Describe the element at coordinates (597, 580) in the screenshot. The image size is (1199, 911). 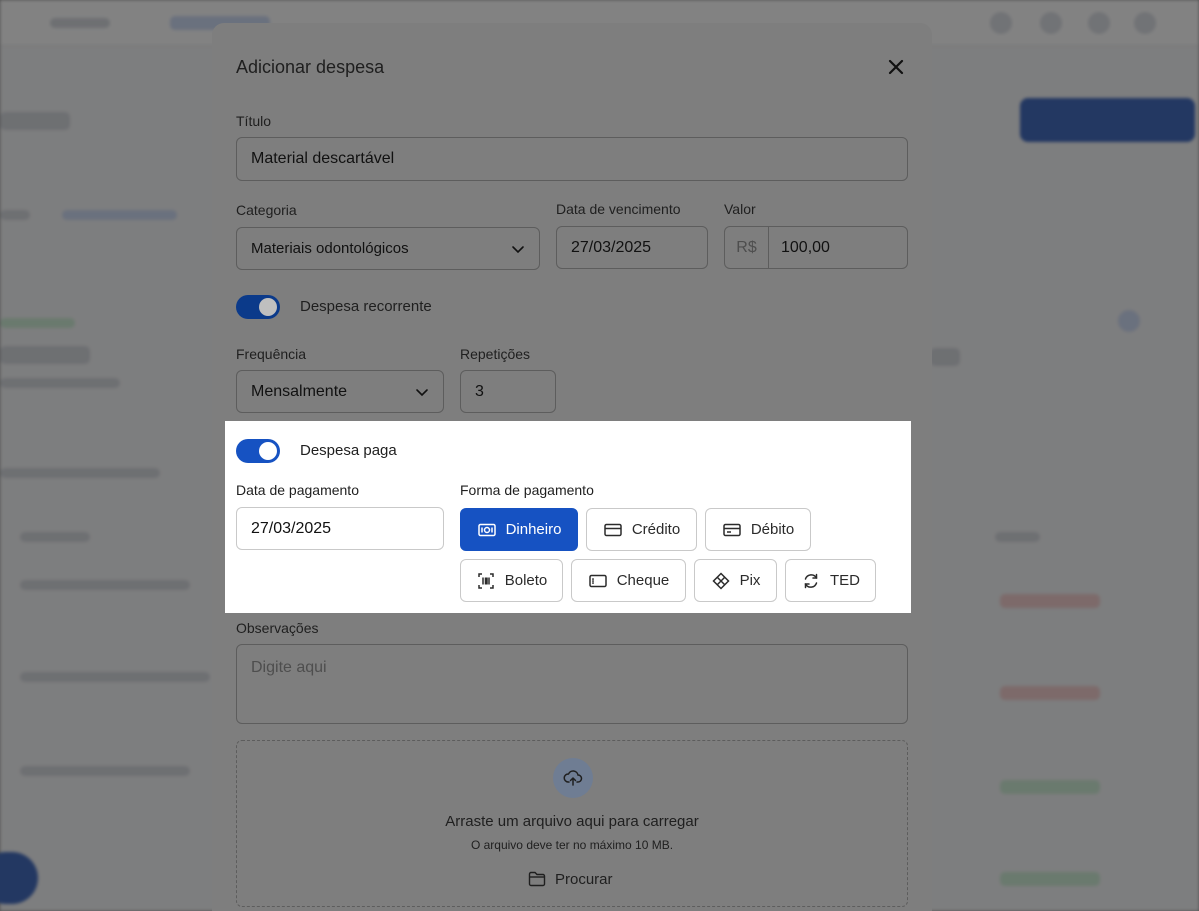
I see `cheque-icon` at that location.